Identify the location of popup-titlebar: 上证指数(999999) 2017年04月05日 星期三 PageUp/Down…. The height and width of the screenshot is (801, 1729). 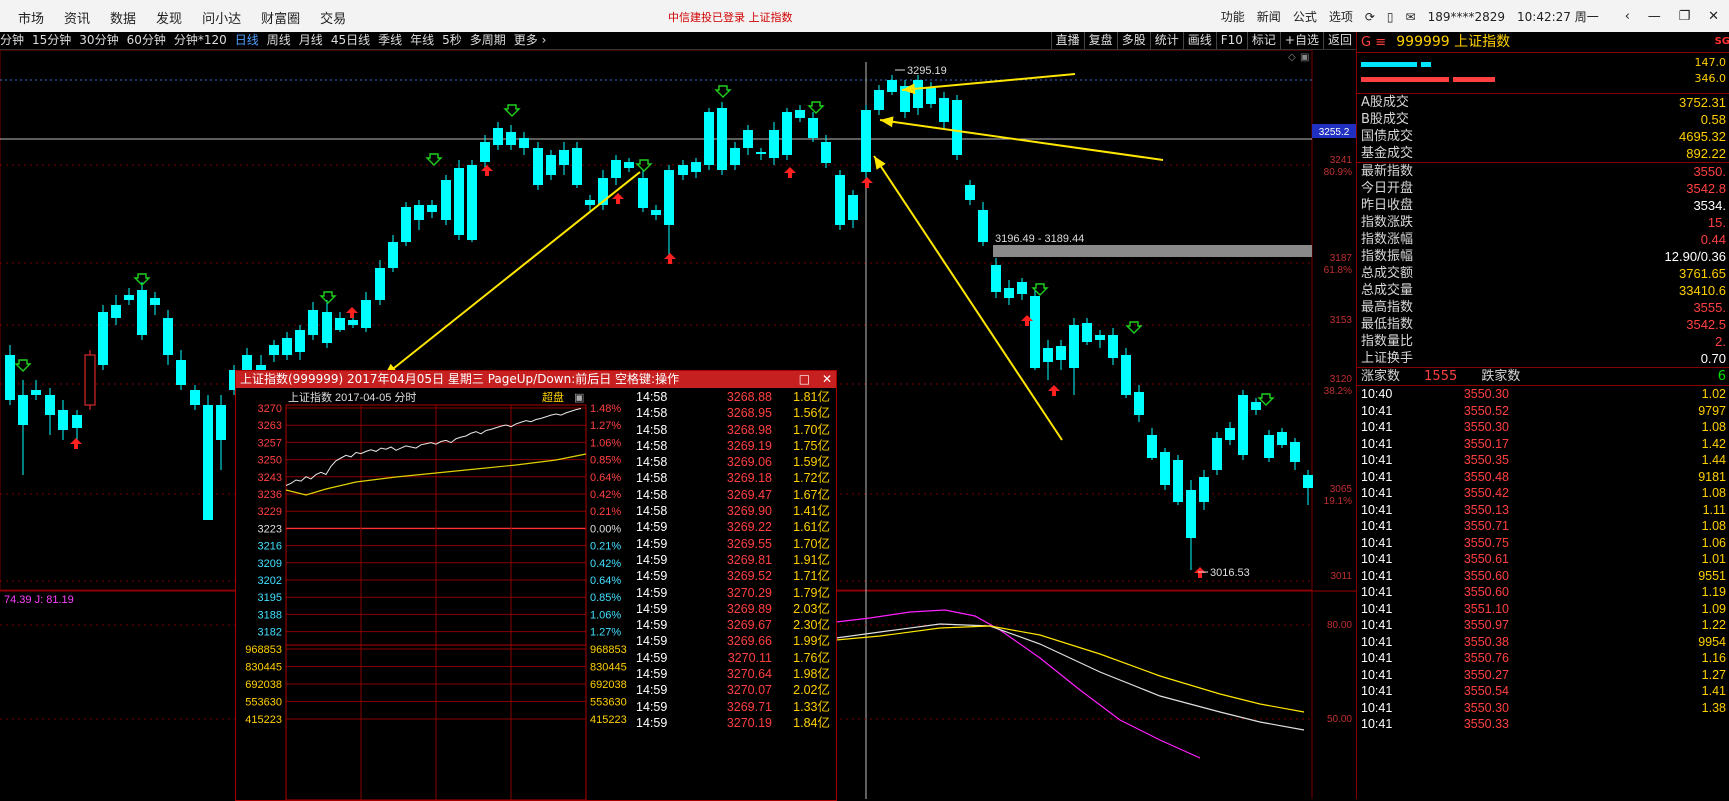
(536, 379).